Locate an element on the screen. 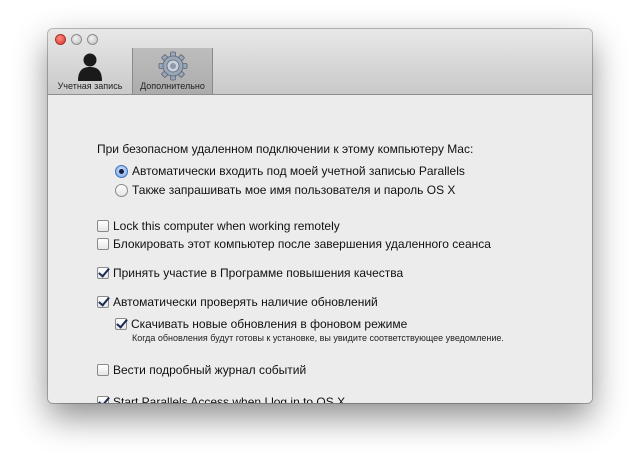 Image resolution: width=640 pixels, height=470 pixels. tab-advanced: Дополнительно is located at coordinates (172, 71).